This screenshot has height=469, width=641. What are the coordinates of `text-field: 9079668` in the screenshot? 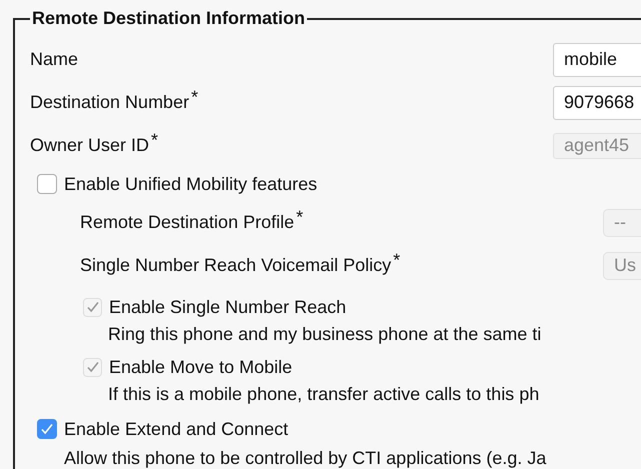 It's located at (597, 103).